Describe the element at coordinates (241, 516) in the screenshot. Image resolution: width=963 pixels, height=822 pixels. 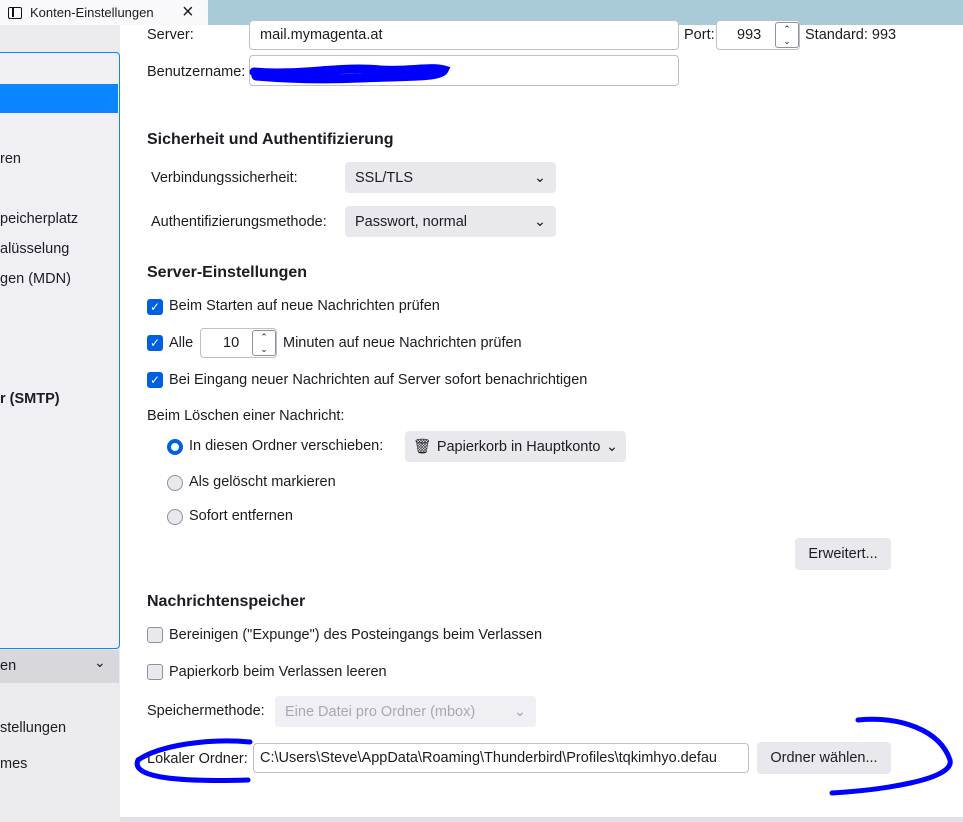
I see `remove-now-label: Sofort entfernen` at that location.